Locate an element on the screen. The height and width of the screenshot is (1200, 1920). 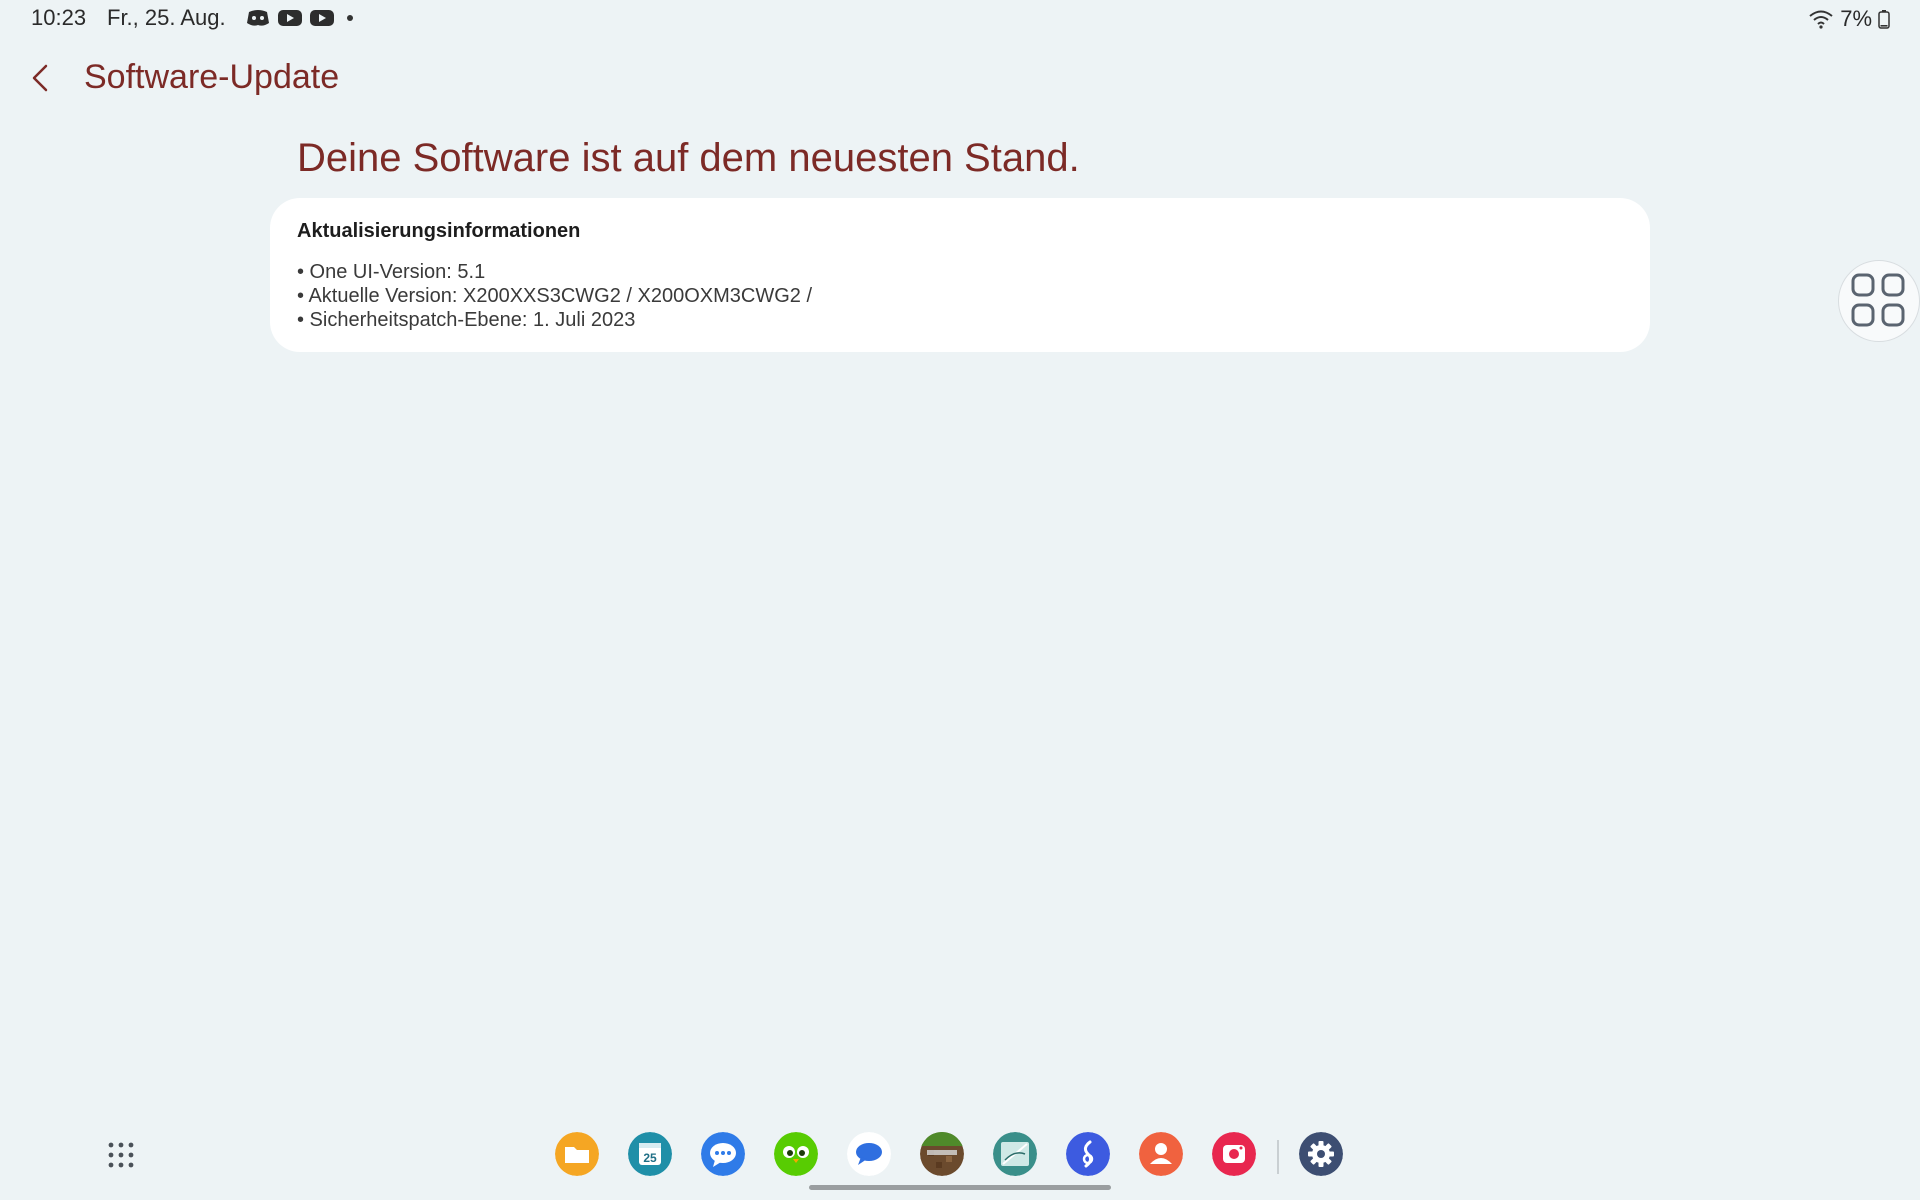
status-right: 7% is located at coordinates (1849, 19).